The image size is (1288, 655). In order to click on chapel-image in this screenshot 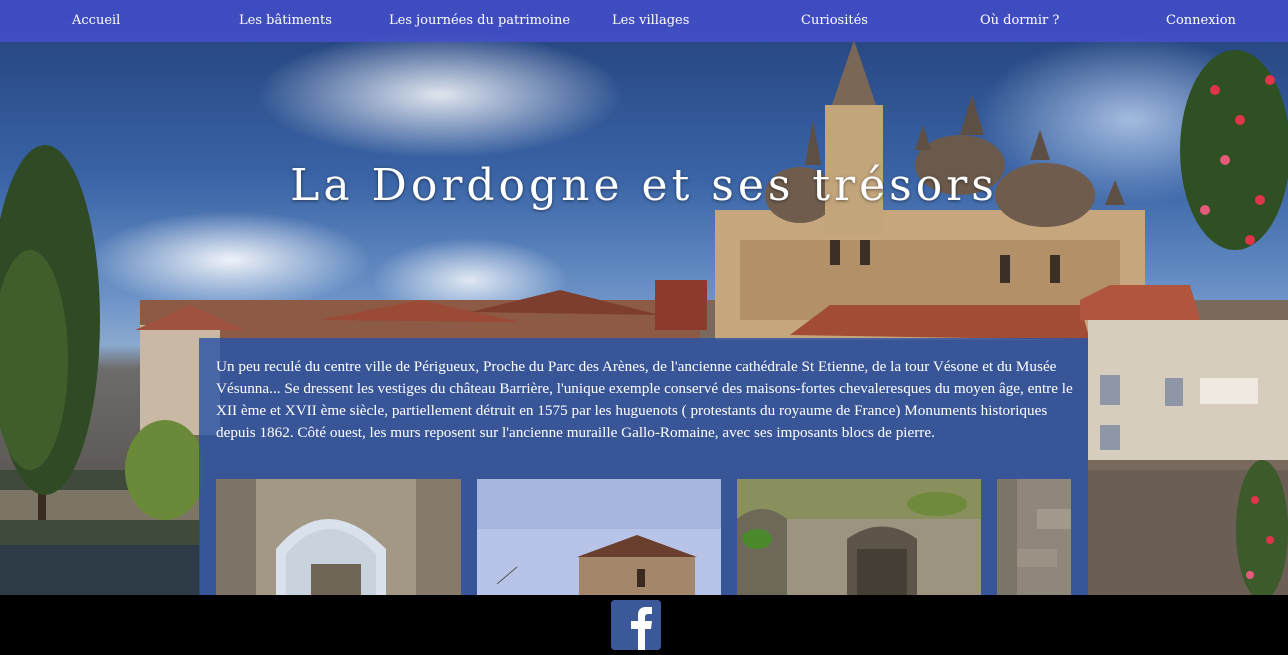, I will do `click(599, 537)`.